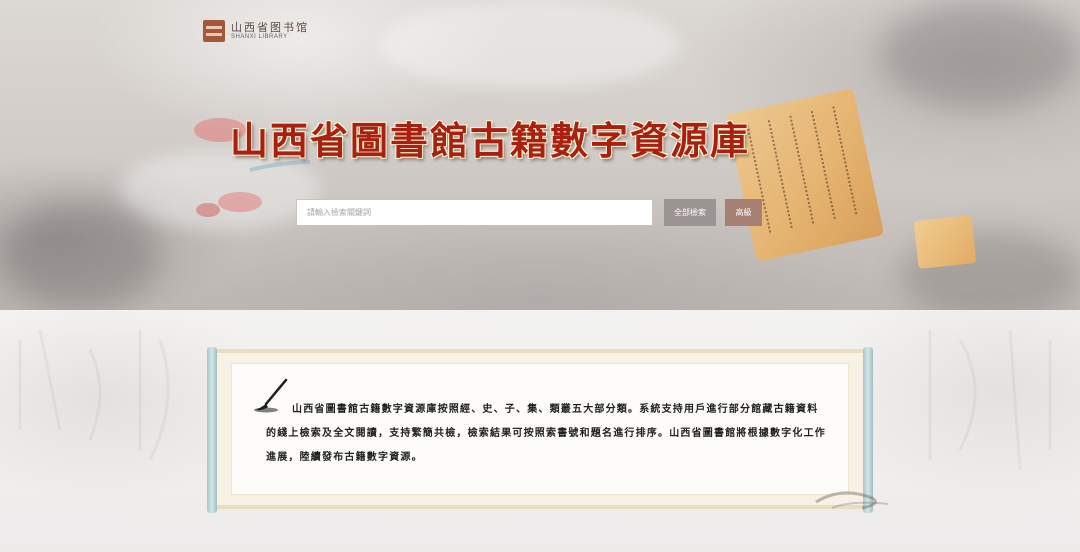 The height and width of the screenshot is (552, 1080). What do you see at coordinates (270, 27) in the screenshot?
I see `logo-name-cn: 山西省图书馆` at bounding box center [270, 27].